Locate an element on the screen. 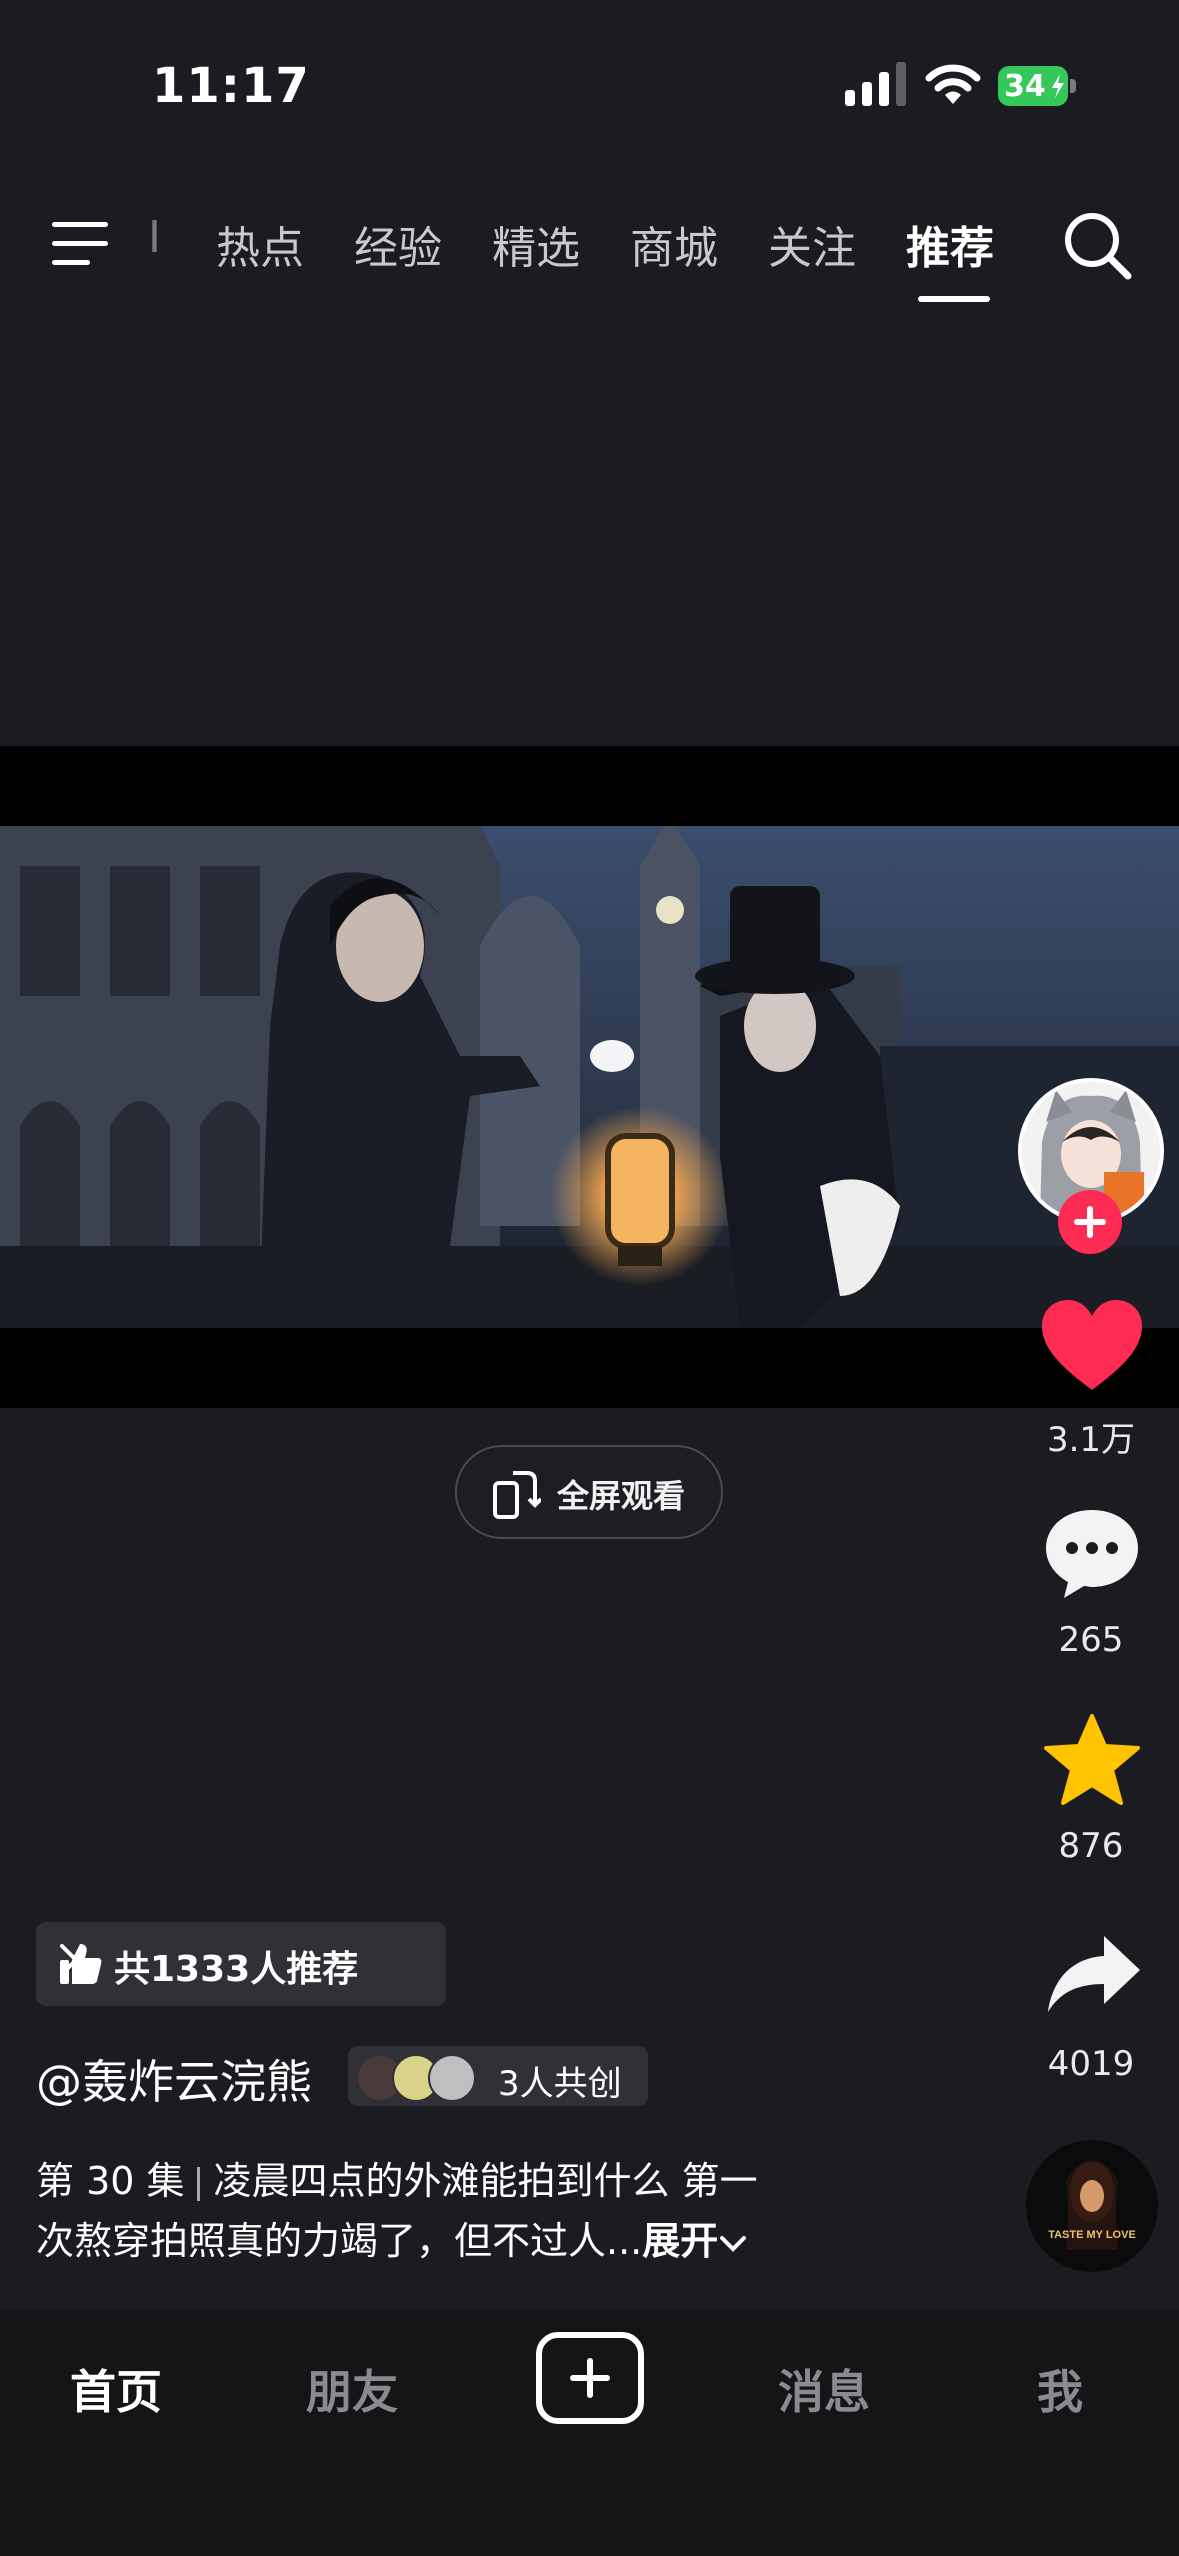 The image size is (1179, 2556). fullscreen-button: 全屏观看 is located at coordinates (589, 1492).